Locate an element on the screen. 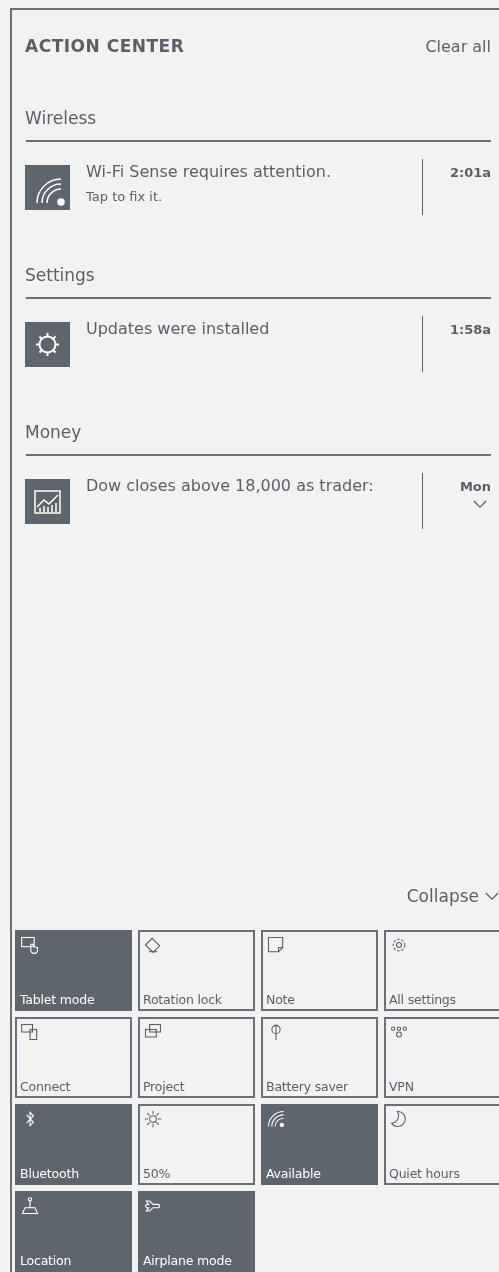 This screenshot has width=499, height=1272. notification-time: 2:01a is located at coordinates (470, 172).